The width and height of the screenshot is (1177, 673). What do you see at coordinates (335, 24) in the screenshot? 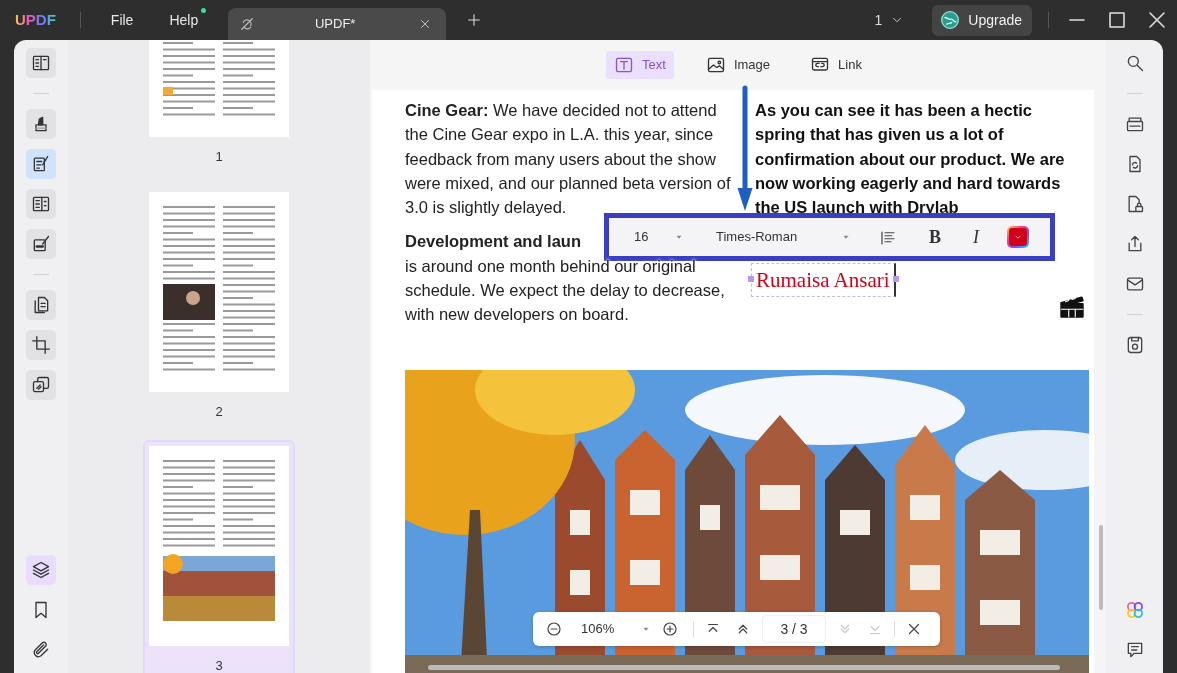
I see `tab-title: UPDF*` at bounding box center [335, 24].